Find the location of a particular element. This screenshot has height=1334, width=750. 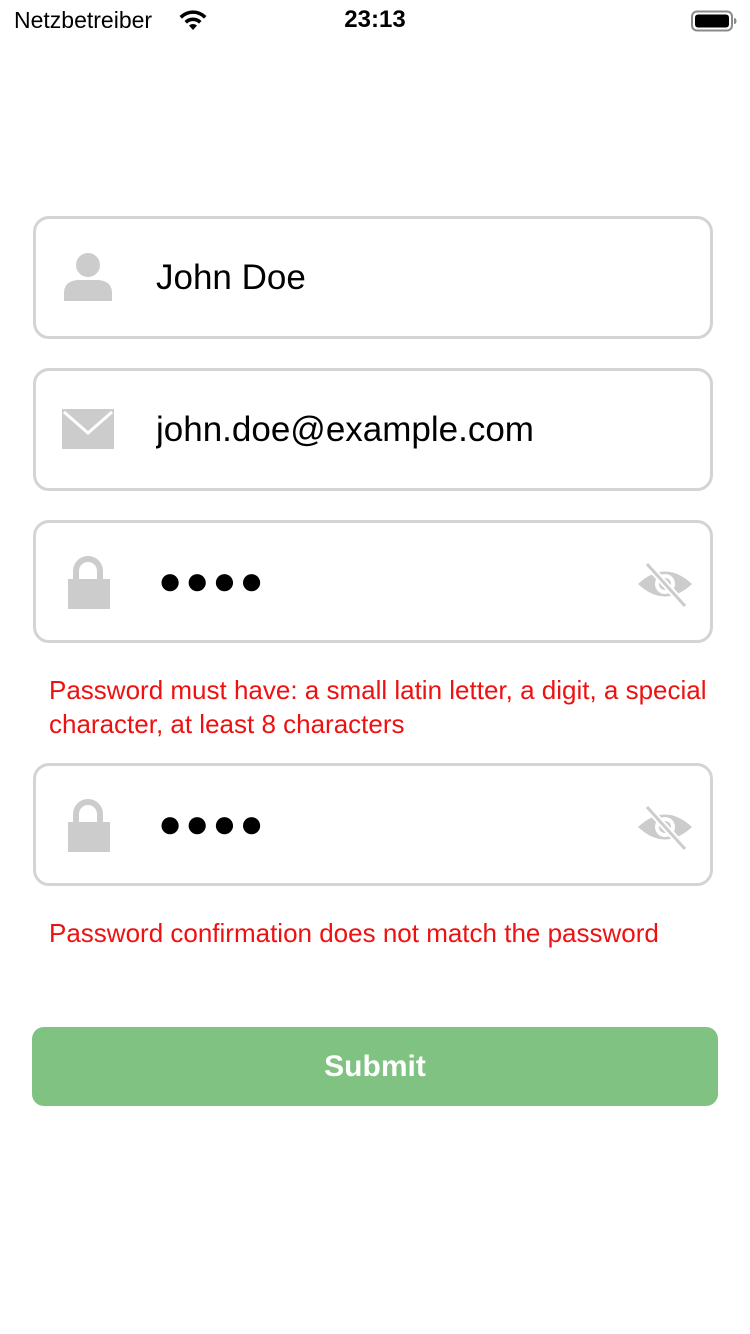

submit-button: Submit is located at coordinates (375, 1066).